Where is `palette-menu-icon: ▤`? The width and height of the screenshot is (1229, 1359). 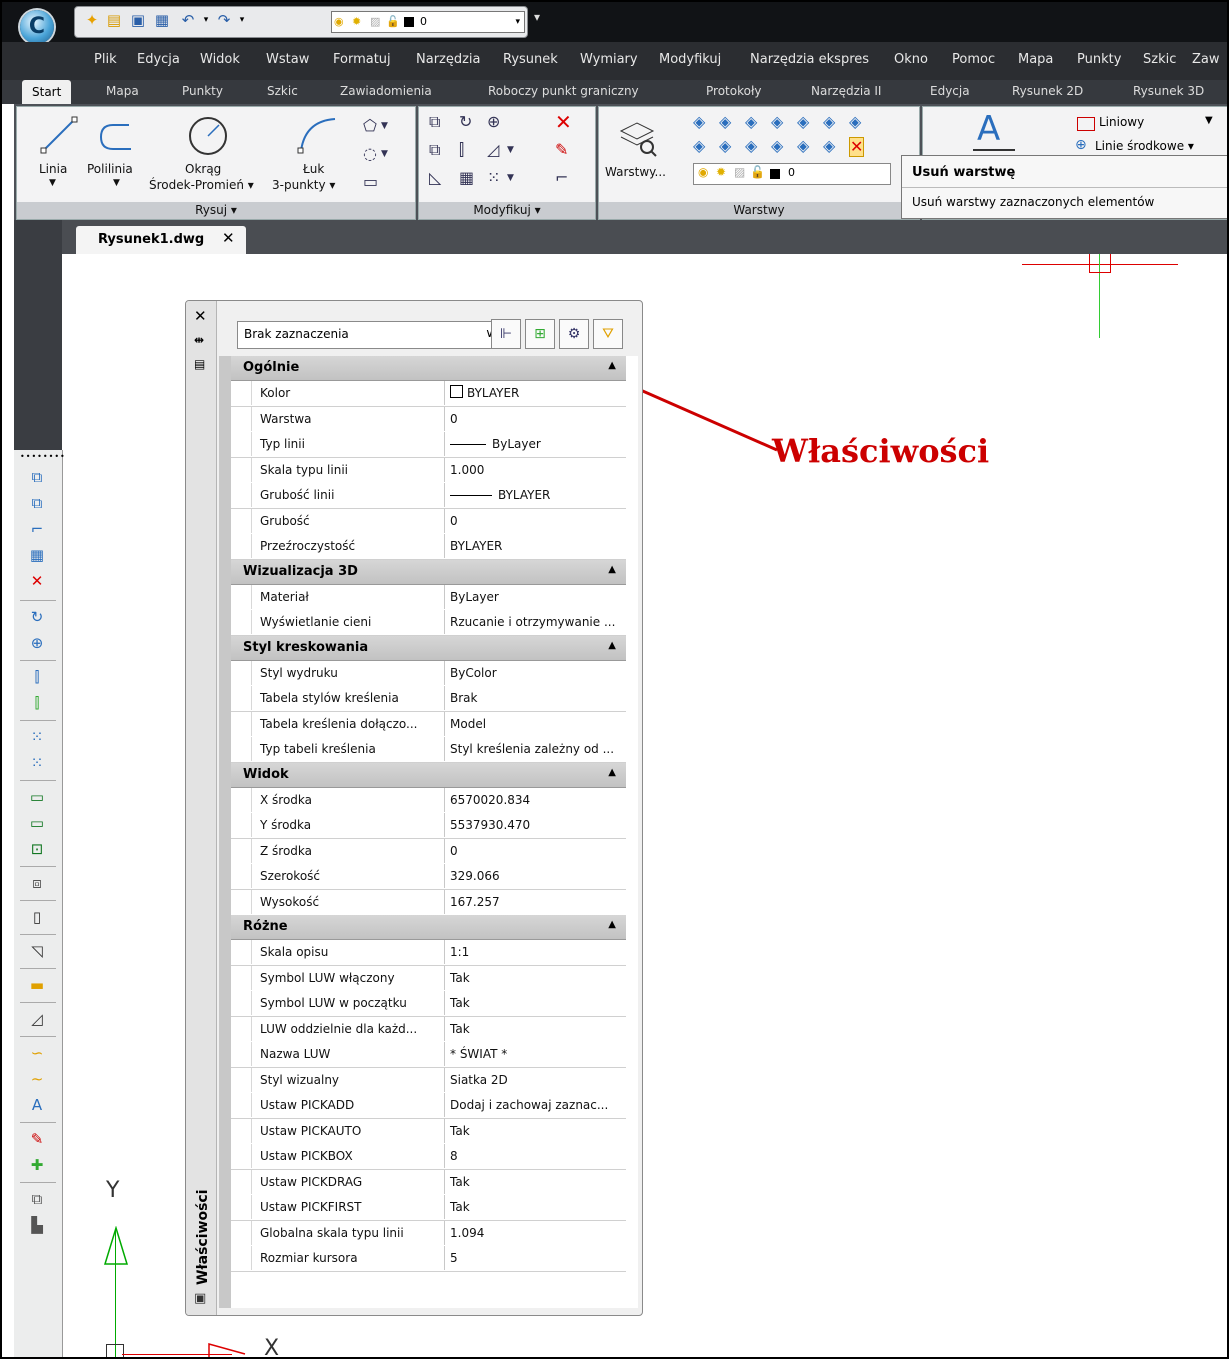 palette-menu-icon: ▤ is located at coordinates (199, 364).